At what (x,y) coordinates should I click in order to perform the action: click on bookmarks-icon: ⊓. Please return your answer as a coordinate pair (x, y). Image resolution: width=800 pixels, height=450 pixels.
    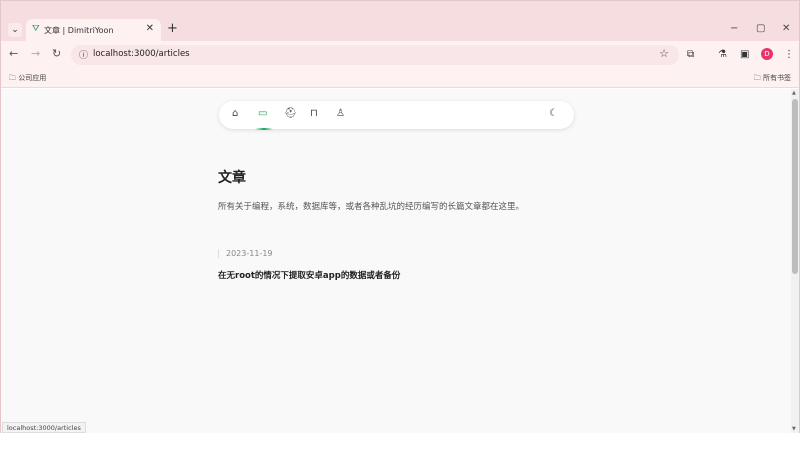
    Looking at the image, I should click on (314, 113).